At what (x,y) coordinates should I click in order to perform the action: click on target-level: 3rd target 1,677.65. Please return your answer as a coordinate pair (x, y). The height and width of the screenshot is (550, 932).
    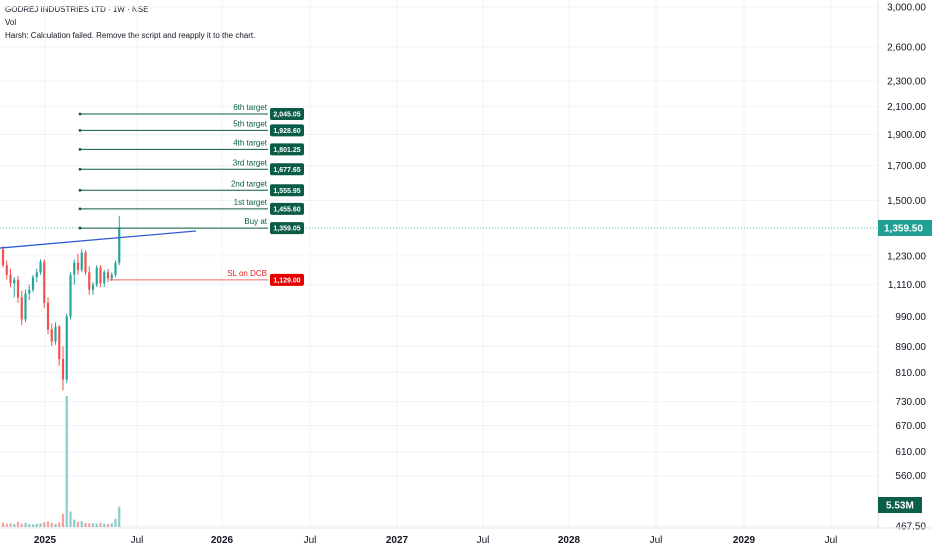
    Looking at the image, I should click on (191, 167).